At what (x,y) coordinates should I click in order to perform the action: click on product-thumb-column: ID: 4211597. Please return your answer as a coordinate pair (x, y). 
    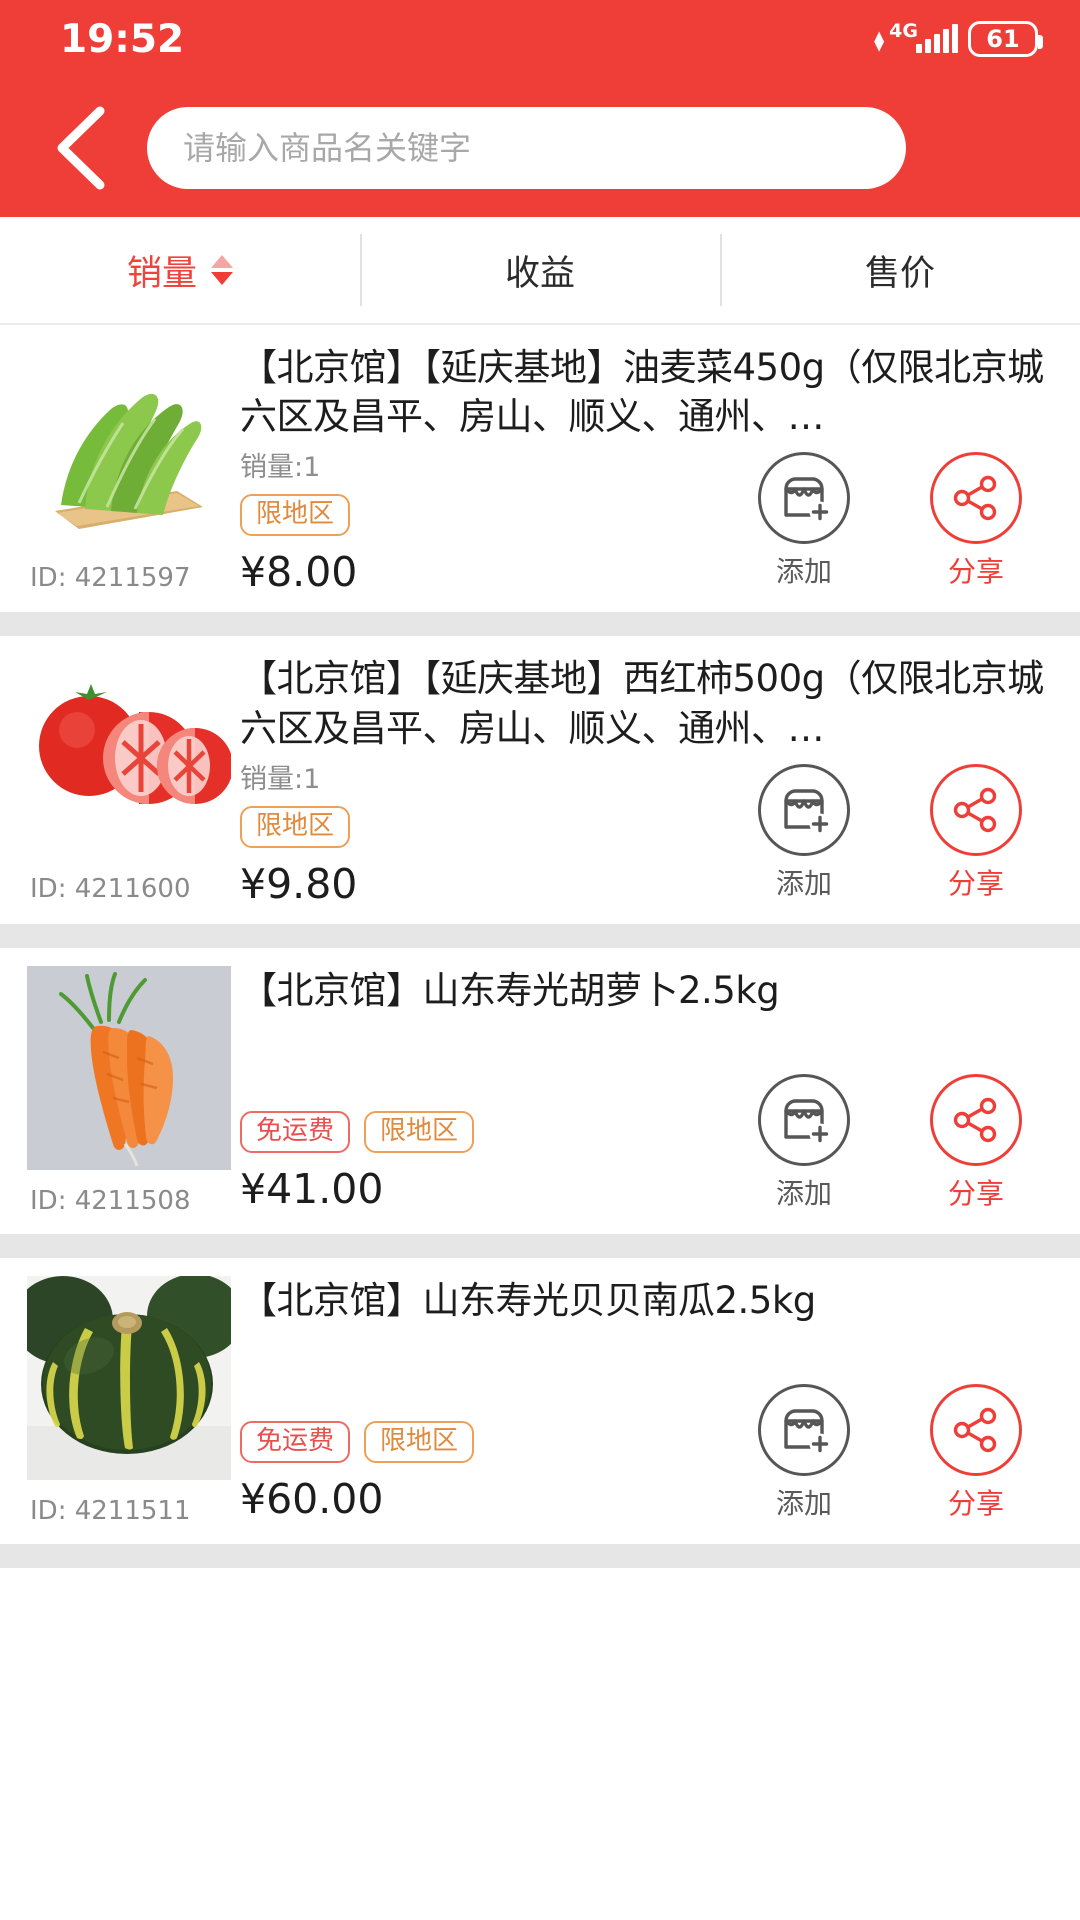
    Looking at the image, I should click on (120, 469).